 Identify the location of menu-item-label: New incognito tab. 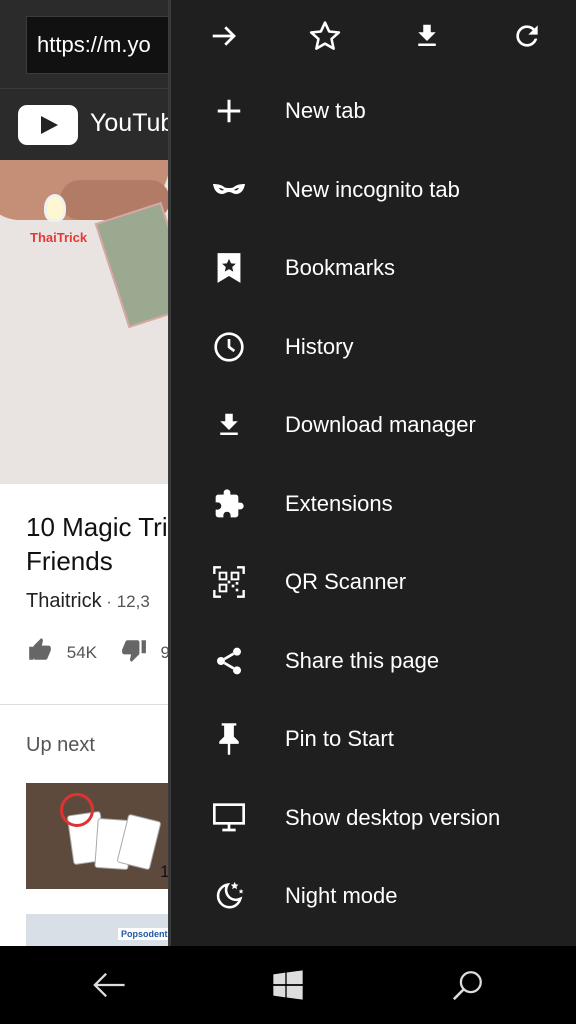
(372, 189).